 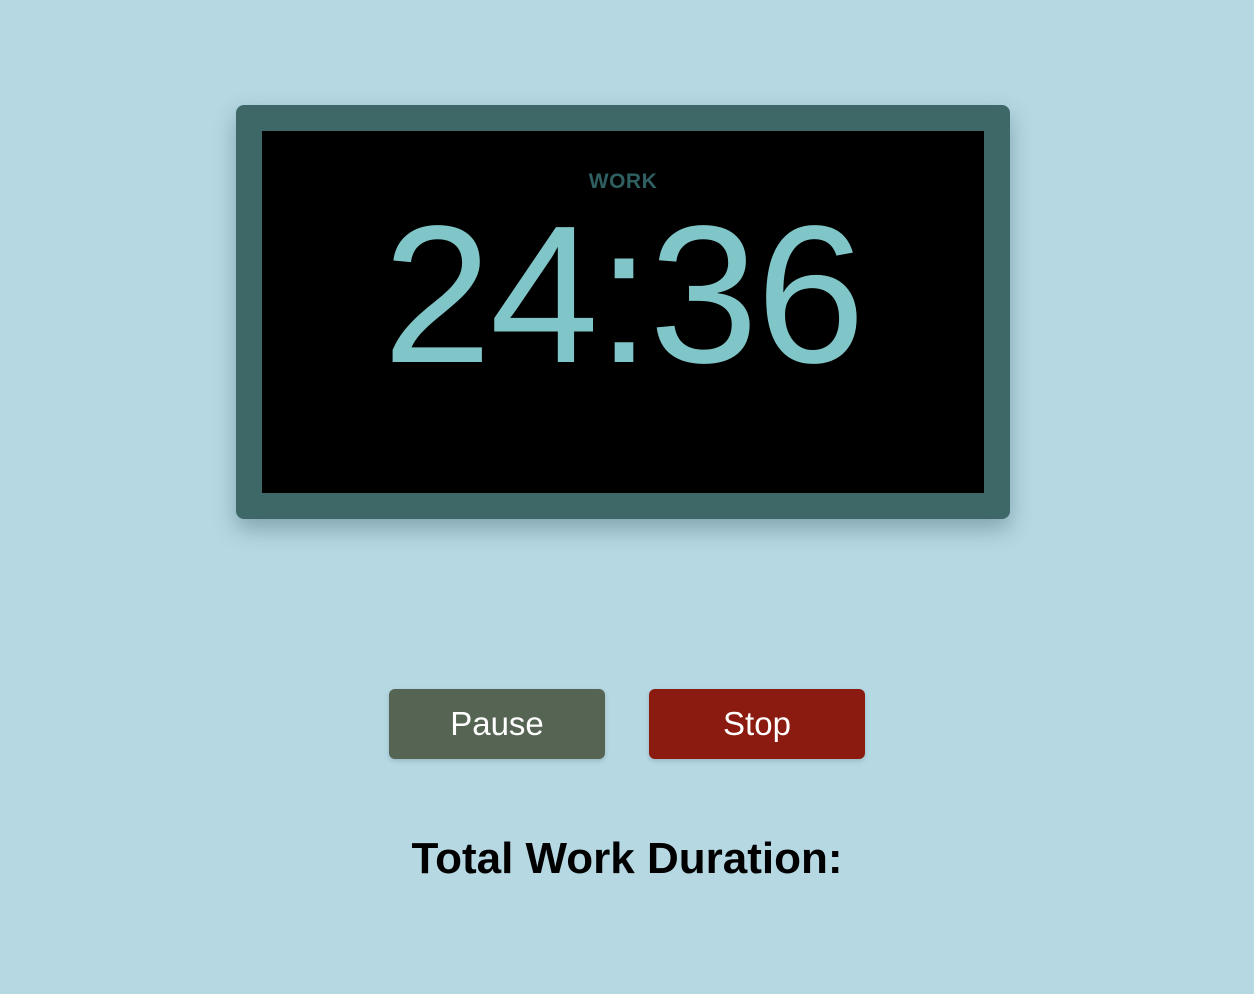 I want to click on total-work-duration-label: Total Work Duration:, so click(x=627, y=858).